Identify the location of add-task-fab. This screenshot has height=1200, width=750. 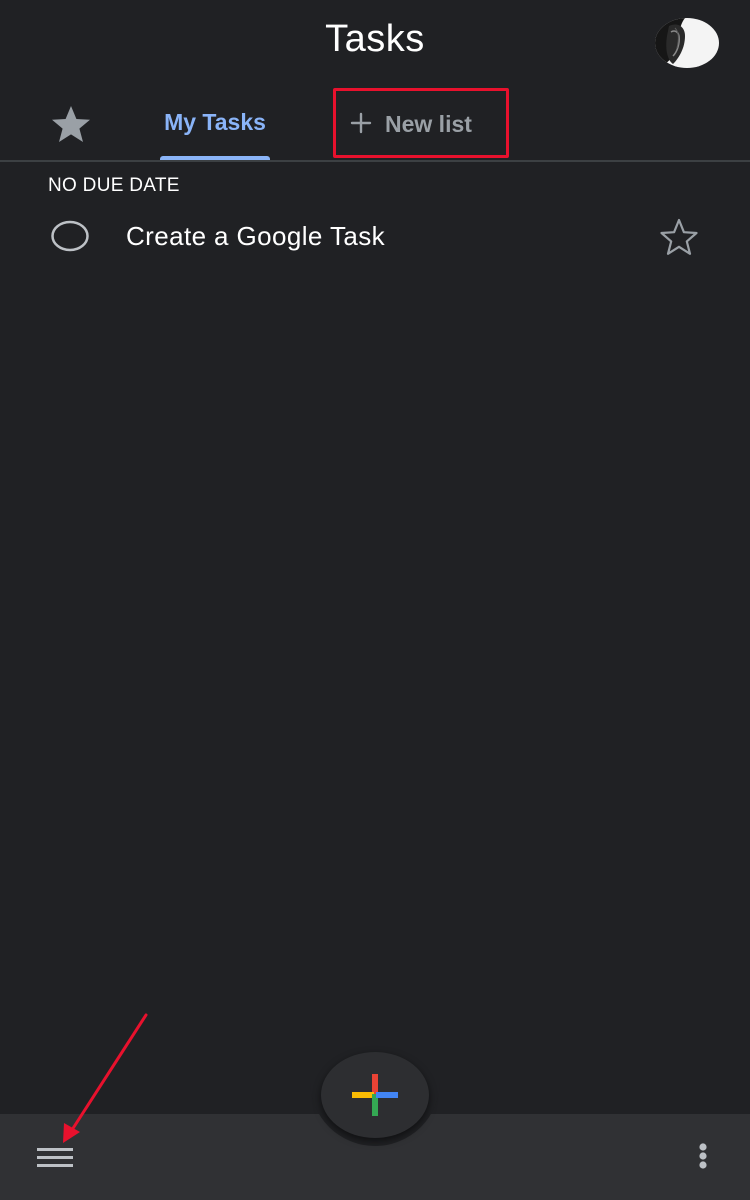
(375, 1095).